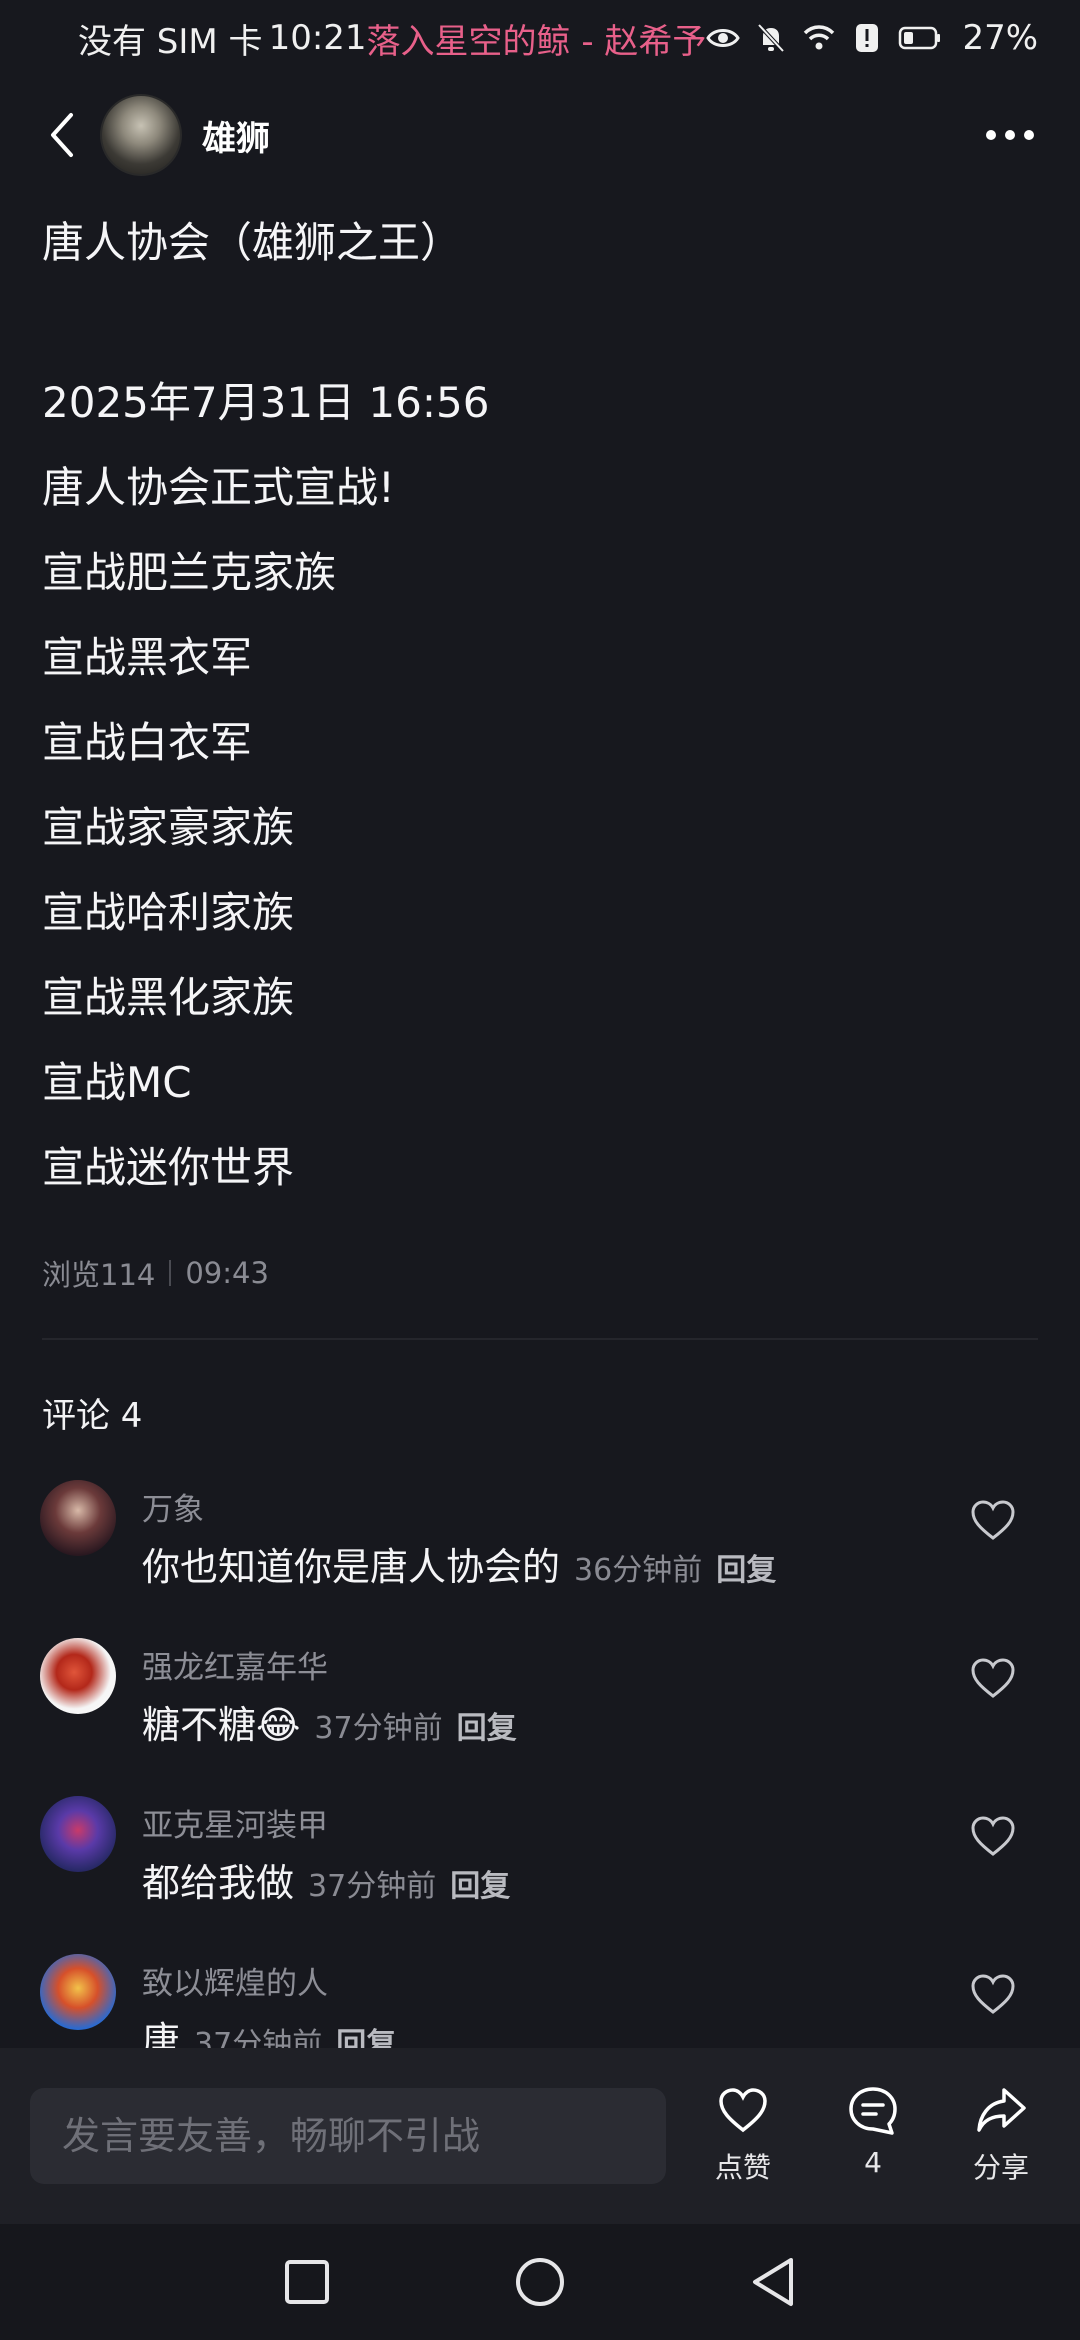 This screenshot has width=1080, height=2340. I want to click on share-button: 分享, so click(1001, 2135).